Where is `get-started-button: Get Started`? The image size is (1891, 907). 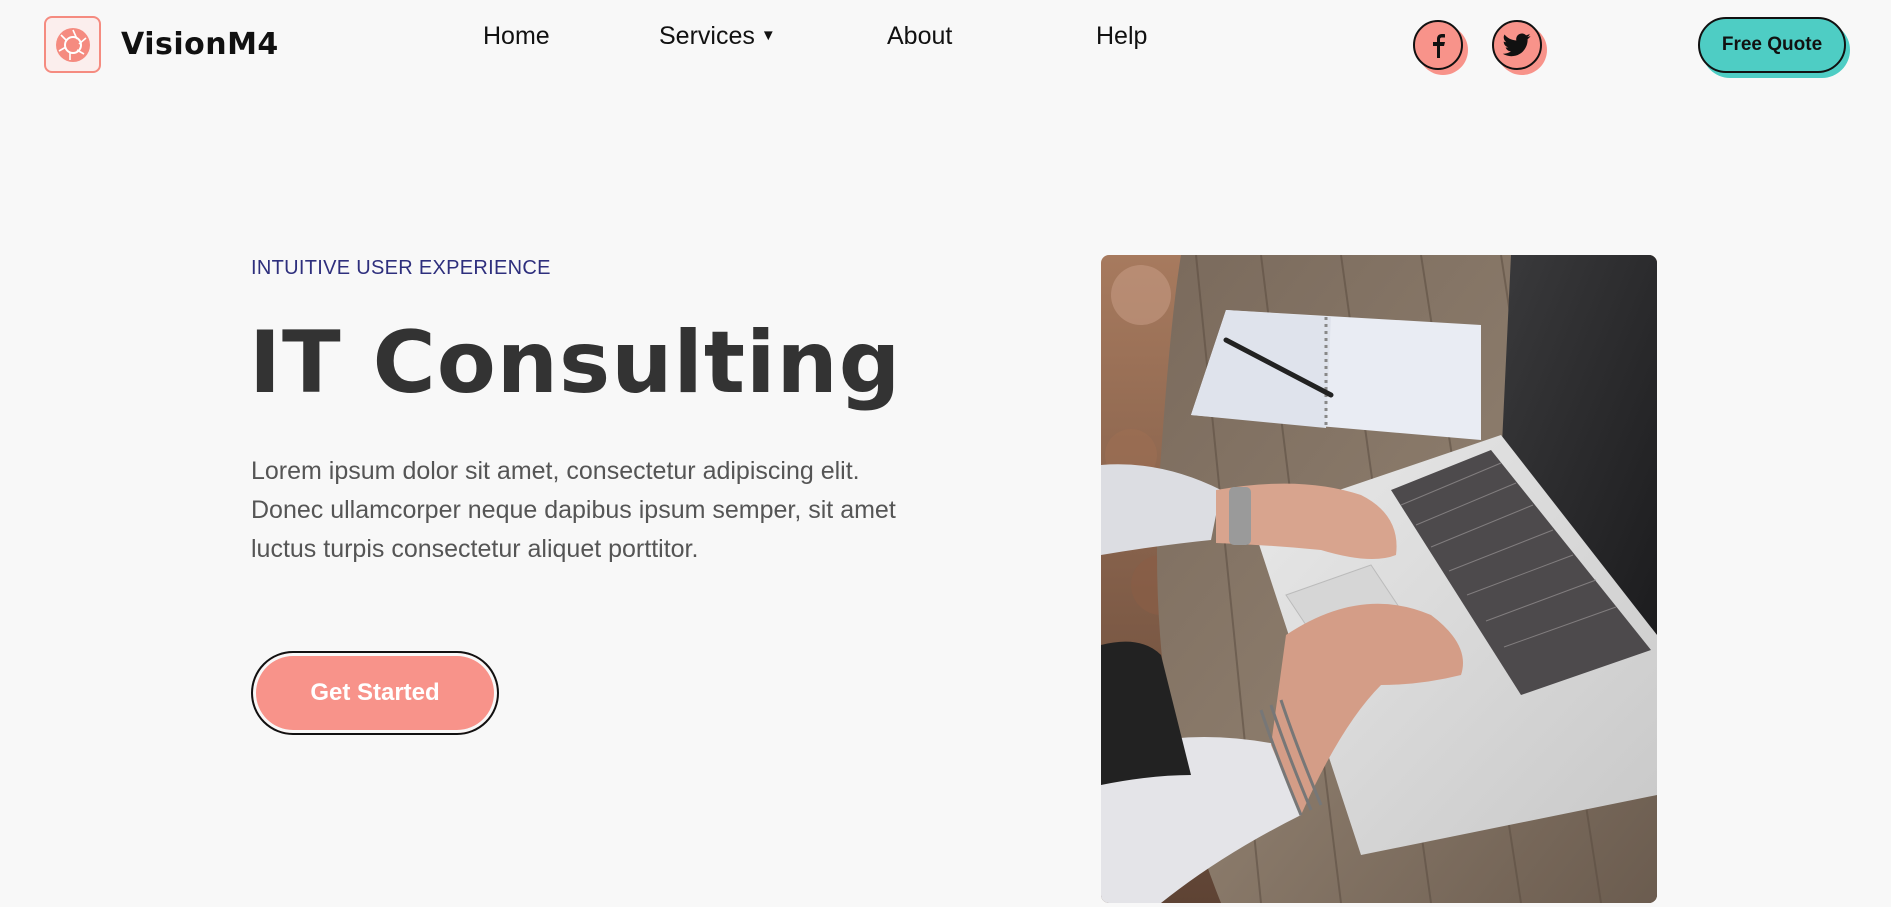 get-started-button: Get Started is located at coordinates (375, 693).